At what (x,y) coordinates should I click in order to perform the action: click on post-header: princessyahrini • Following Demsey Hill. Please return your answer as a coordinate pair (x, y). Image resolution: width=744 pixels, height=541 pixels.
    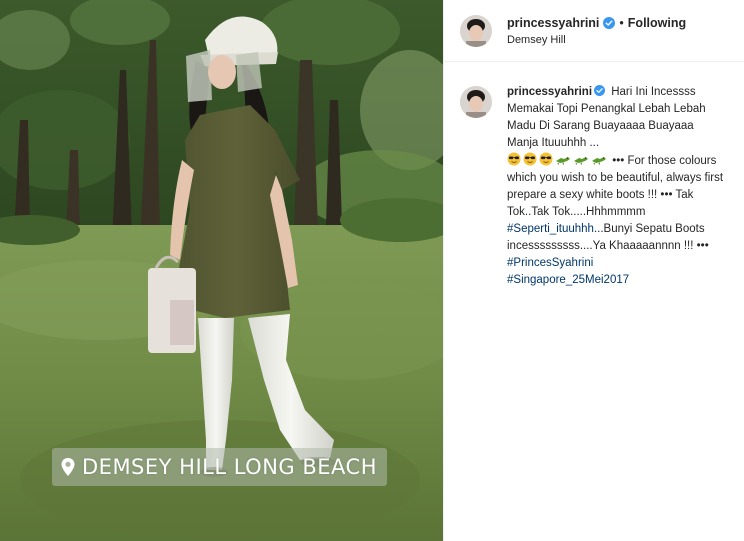
    Looking at the image, I should click on (594, 31).